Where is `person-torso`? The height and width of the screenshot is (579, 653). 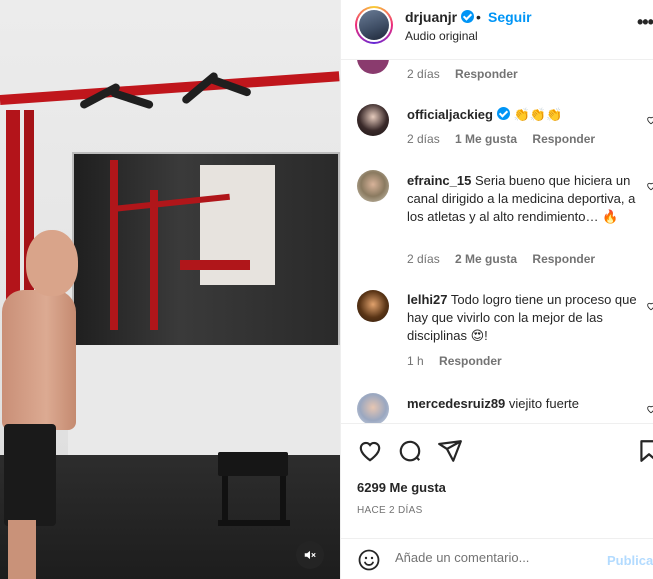 person-torso is located at coordinates (39, 360).